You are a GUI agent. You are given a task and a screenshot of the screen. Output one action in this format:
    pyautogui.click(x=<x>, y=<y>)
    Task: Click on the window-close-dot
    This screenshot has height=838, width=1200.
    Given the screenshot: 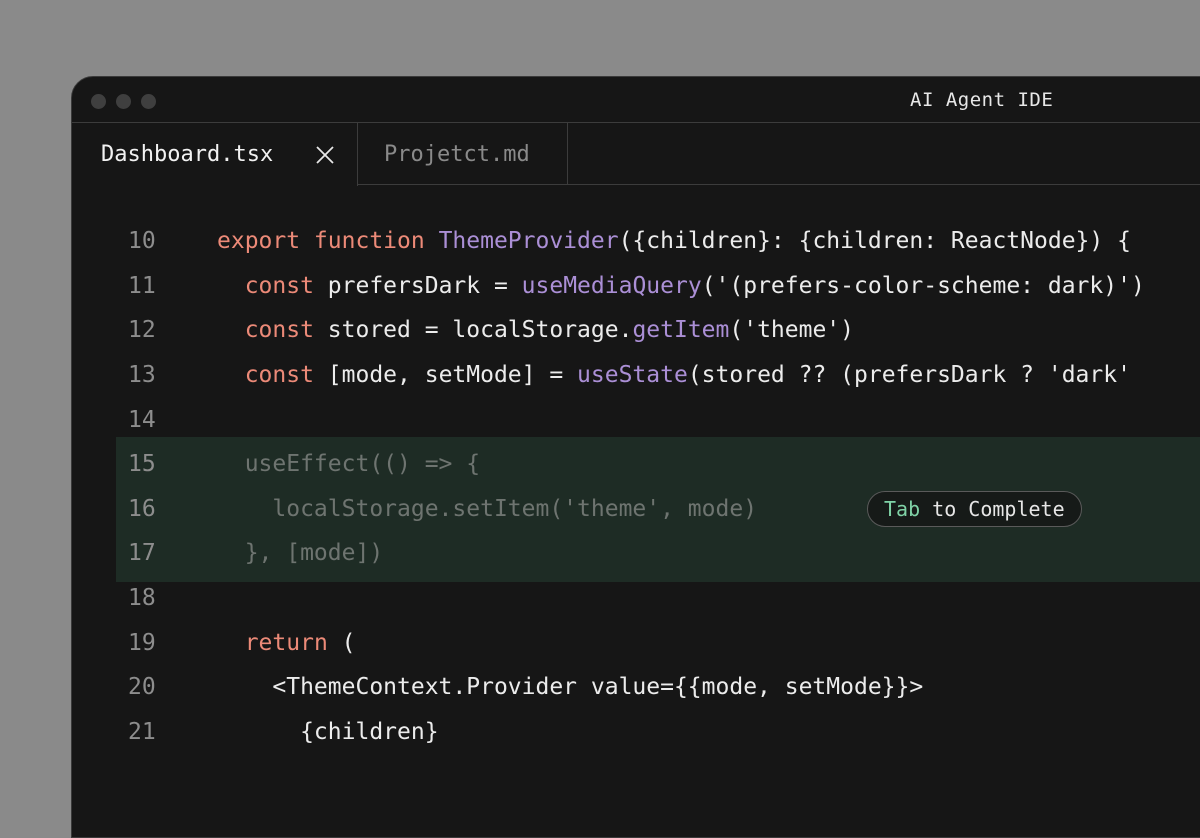 What is the action you would take?
    pyautogui.click(x=98, y=101)
    